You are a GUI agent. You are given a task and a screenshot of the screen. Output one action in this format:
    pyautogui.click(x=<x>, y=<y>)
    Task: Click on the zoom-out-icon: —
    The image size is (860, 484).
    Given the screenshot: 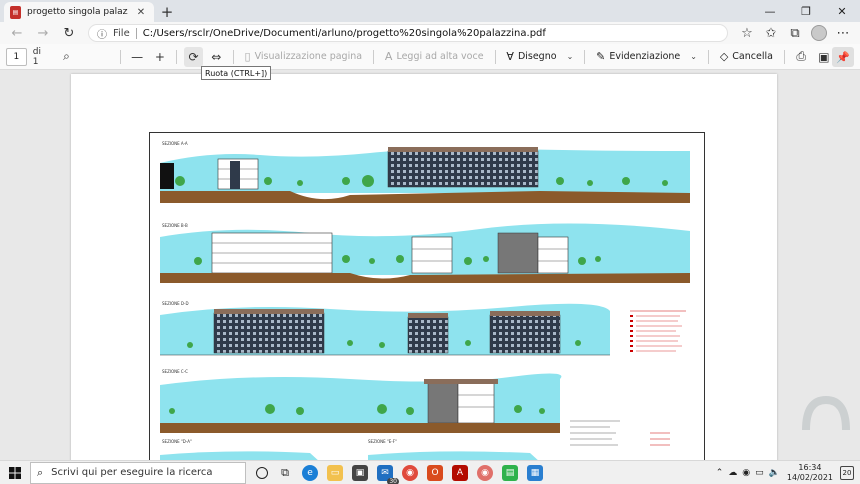 What is the action you would take?
    pyautogui.click(x=137, y=57)
    